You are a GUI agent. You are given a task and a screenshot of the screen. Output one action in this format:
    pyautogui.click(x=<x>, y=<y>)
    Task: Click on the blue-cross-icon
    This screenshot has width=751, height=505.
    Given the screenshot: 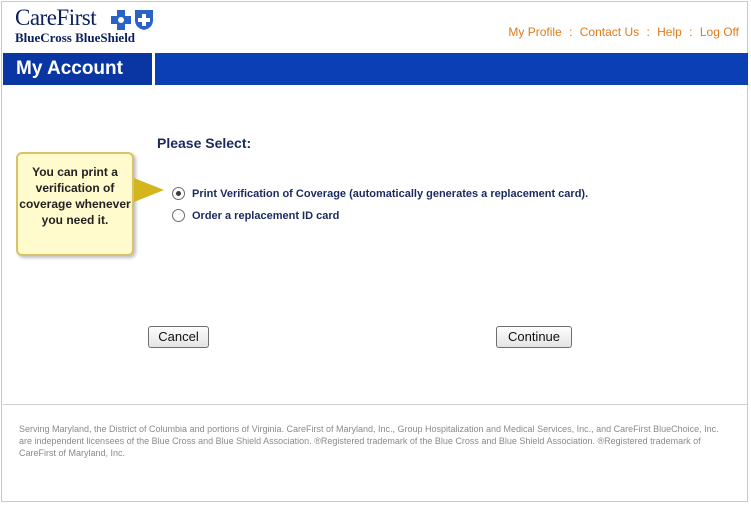 What is the action you would take?
    pyautogui.click(x=121, y=20)
    